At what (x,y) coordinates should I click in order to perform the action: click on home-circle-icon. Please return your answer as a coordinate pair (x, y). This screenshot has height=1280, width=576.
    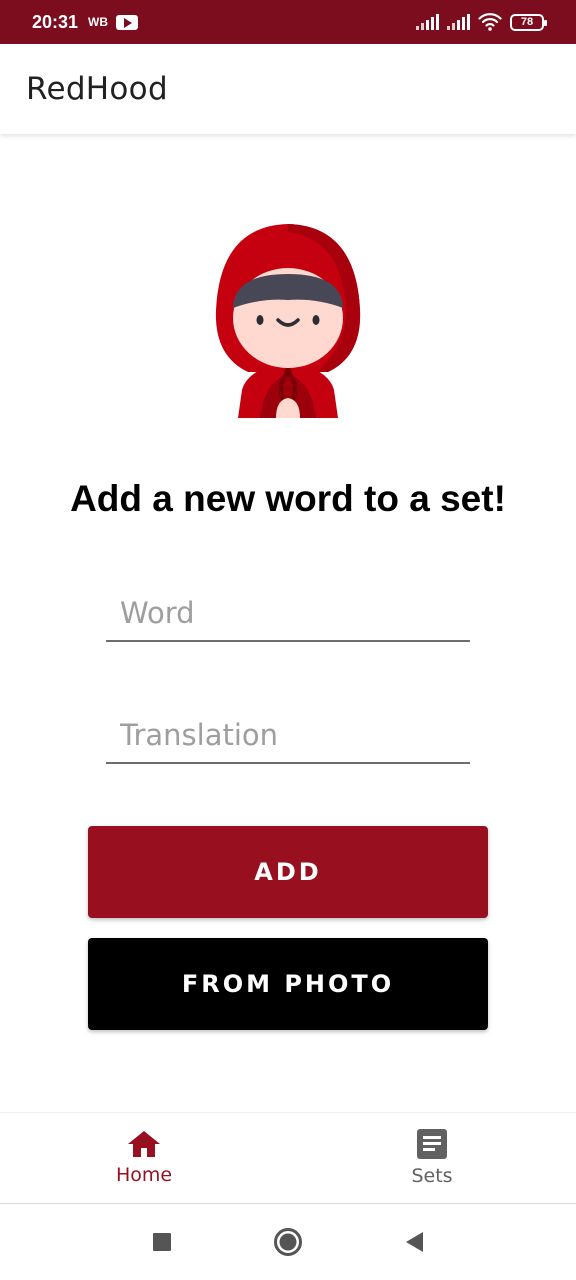
    Looking at the image, I should click on (288, 1242).